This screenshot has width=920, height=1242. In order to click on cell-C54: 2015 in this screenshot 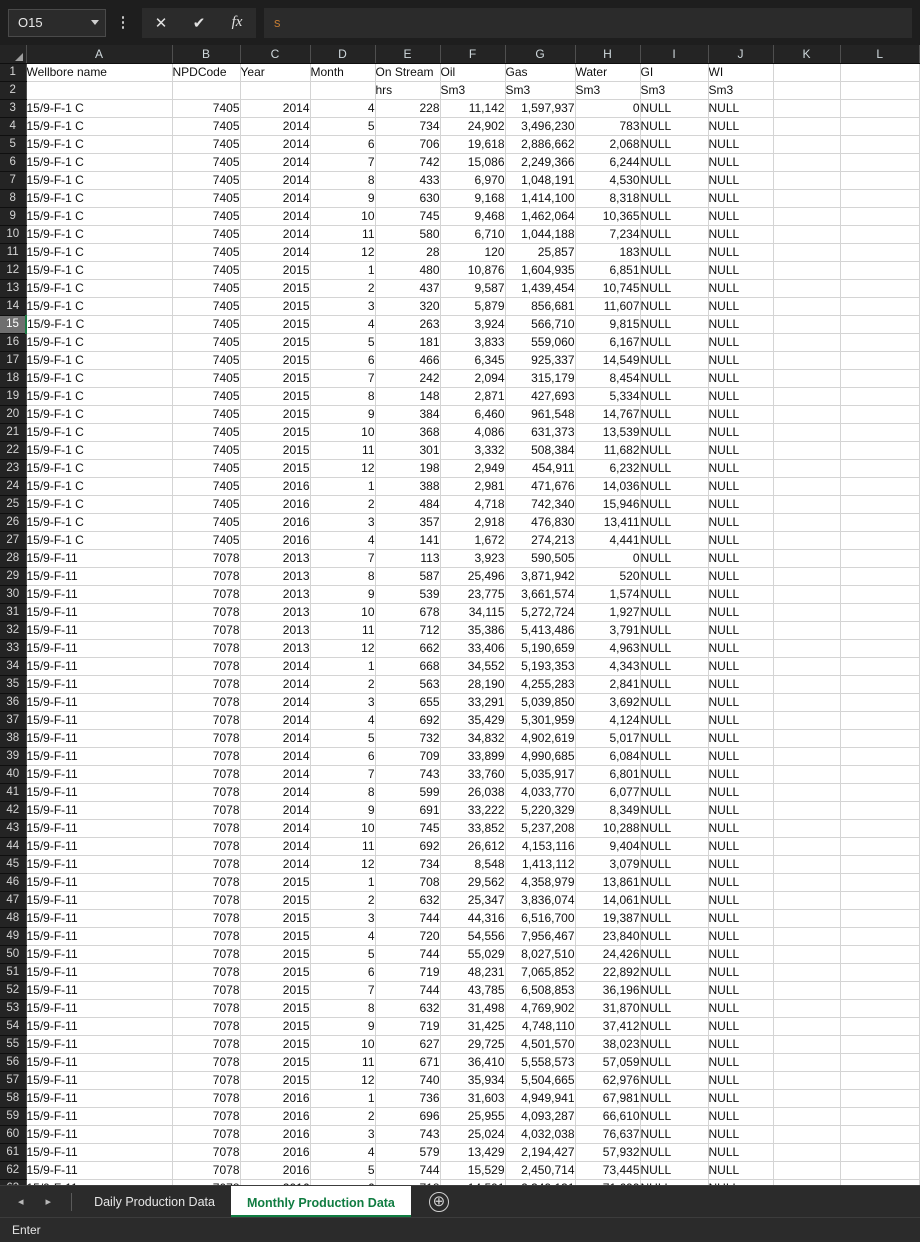, I will do `click(275, 1026)`.